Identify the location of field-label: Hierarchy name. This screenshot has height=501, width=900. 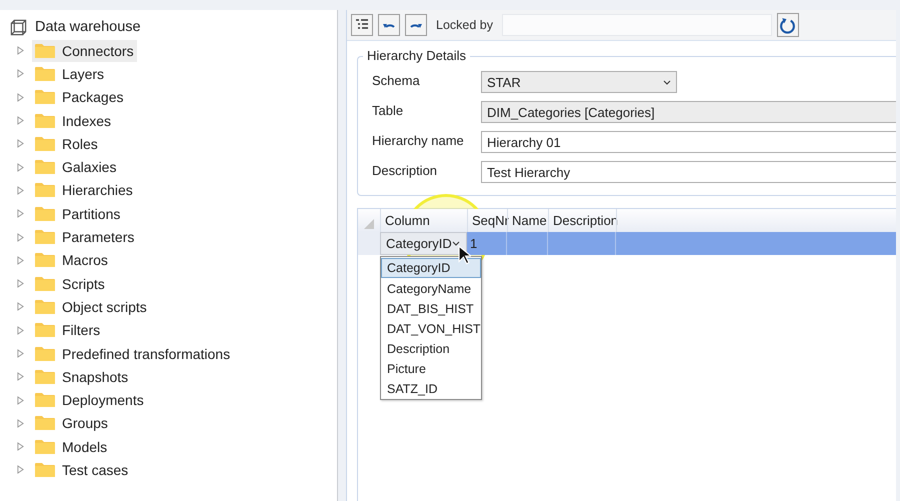
(418, 140).